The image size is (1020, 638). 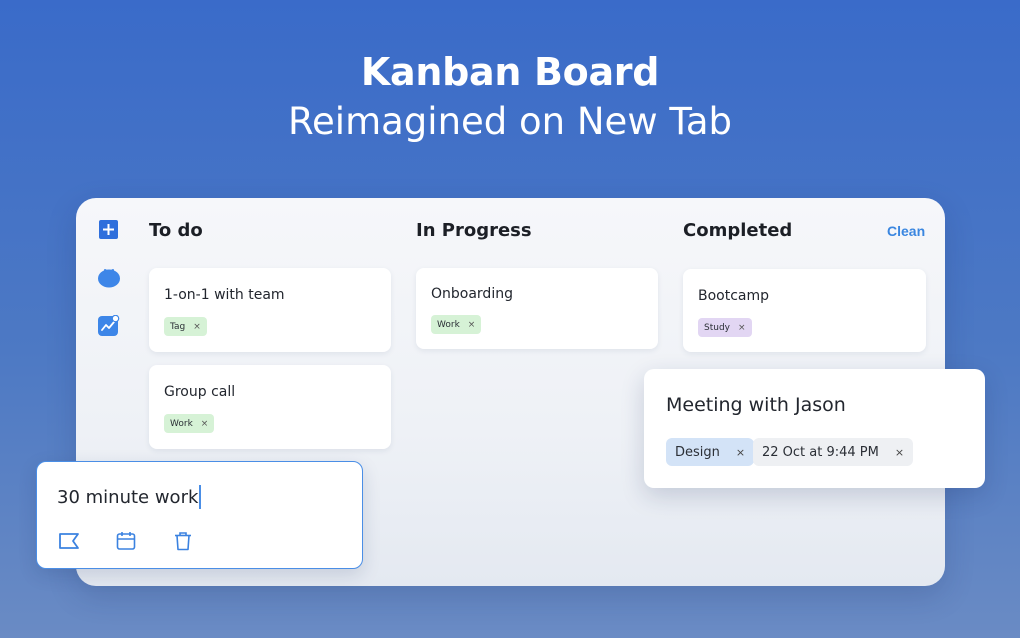 What do you see at coordinates (756, 405) in the screenshot?
I see `task-detail-title: Meeting with Jason` at bounding box center [756, 405].